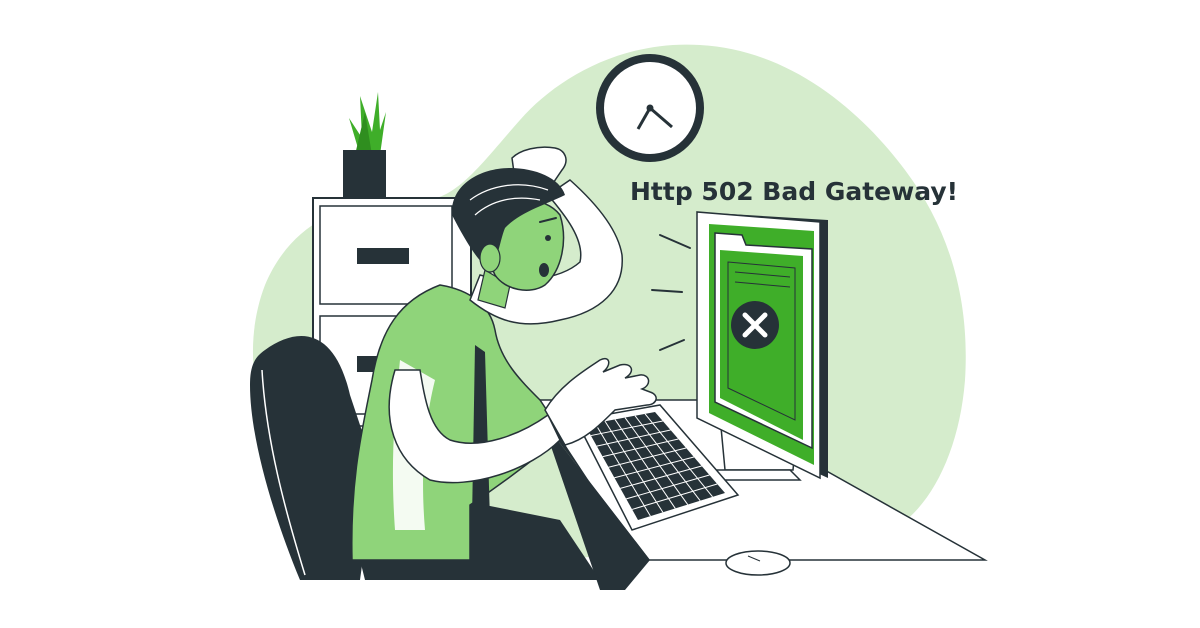  Describe the element at coordinates (650, 108) in the screenshot. I see `clock-icon` at that location.